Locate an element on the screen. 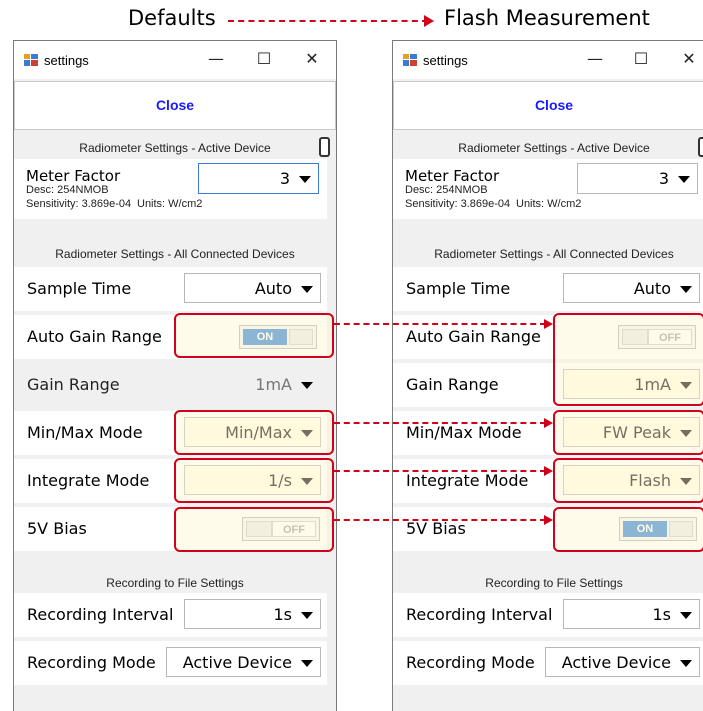 The image size is (703, 711). arrow-auto-gain is located at coordinates (440, 324).